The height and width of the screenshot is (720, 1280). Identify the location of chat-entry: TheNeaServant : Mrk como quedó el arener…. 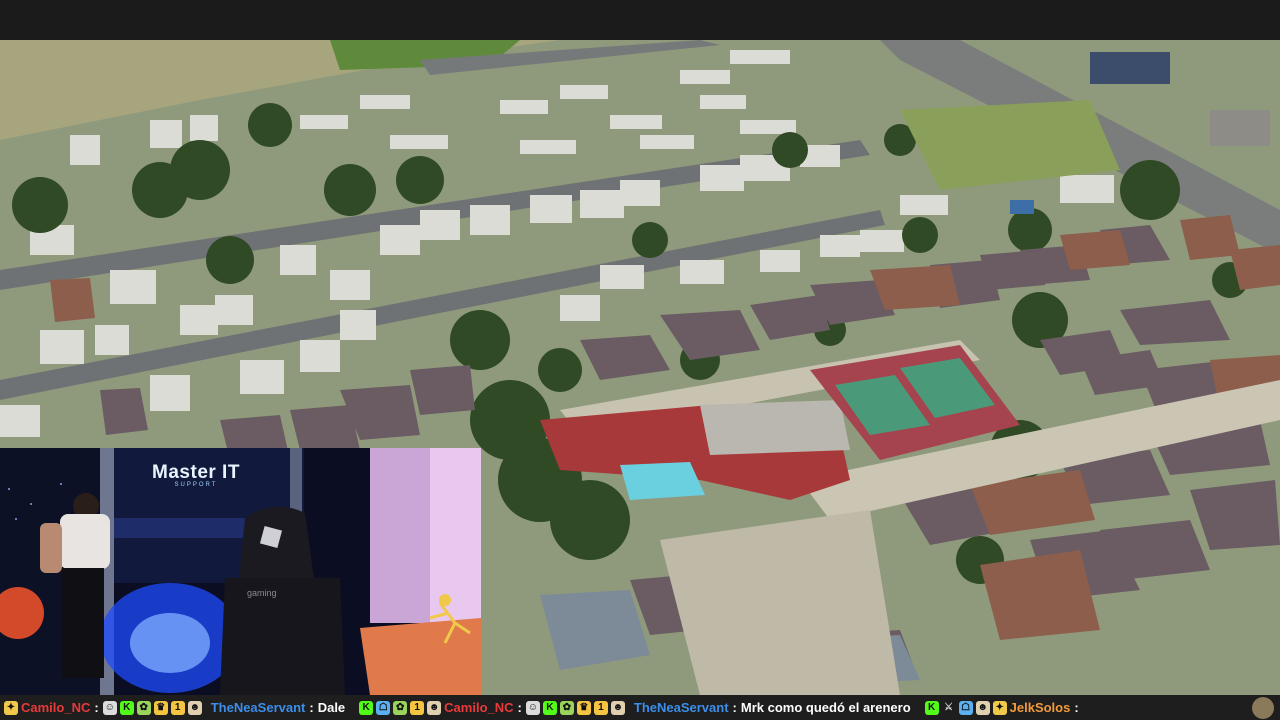
(772, 707).